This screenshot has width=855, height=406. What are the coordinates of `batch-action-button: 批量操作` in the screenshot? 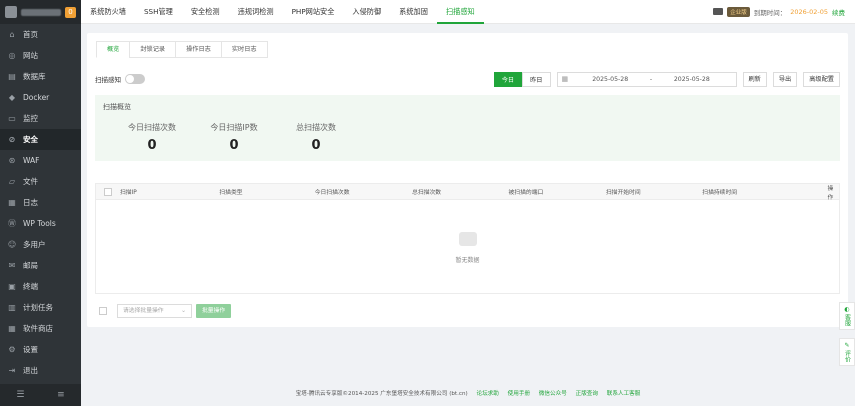 It's located at (214, 311).